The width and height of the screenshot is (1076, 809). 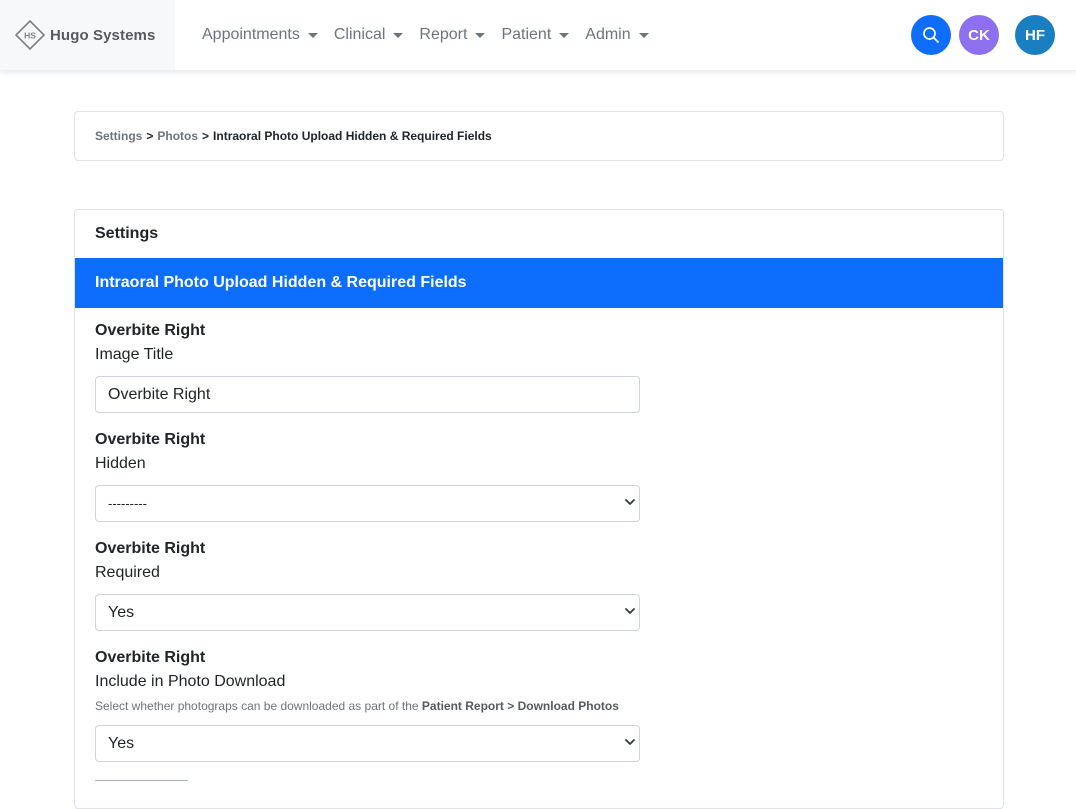 What do you see at coordinates (443, 34) in the screenshot?
I see `nav-report-label: Report` at bounding box center [443, 34].